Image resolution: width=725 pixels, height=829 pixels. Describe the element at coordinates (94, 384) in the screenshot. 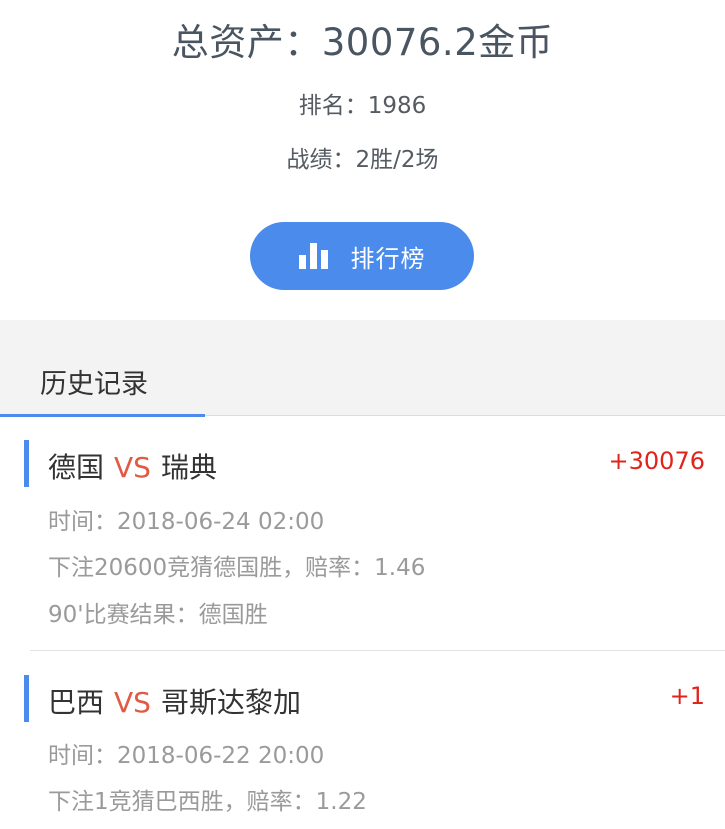

I see `tab-history-label: 历史记录` at that location.